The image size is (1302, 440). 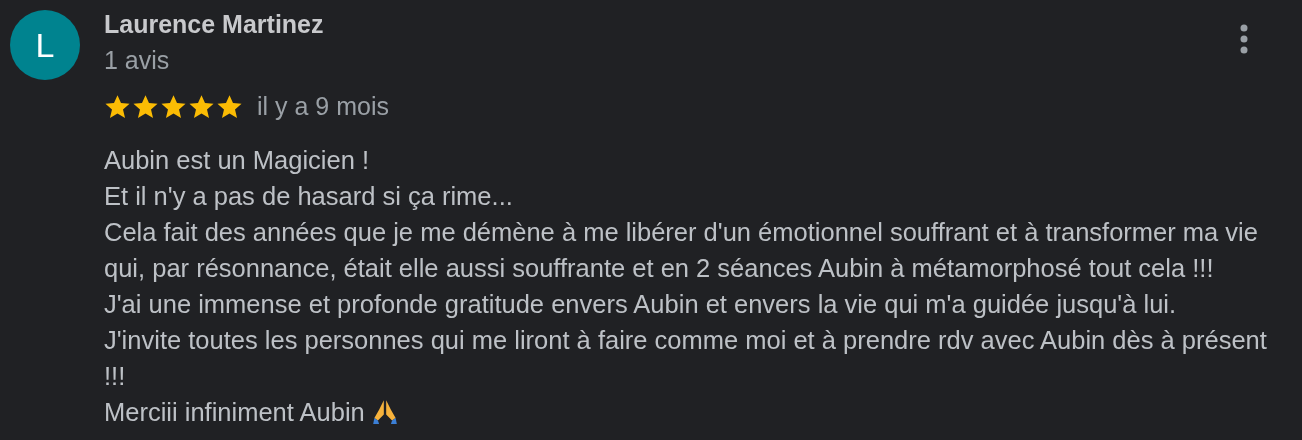 What do you see at coordinates (384, 411) in the screenshot?
I see `praying-hands-icon` at bounding box center [384, 411].